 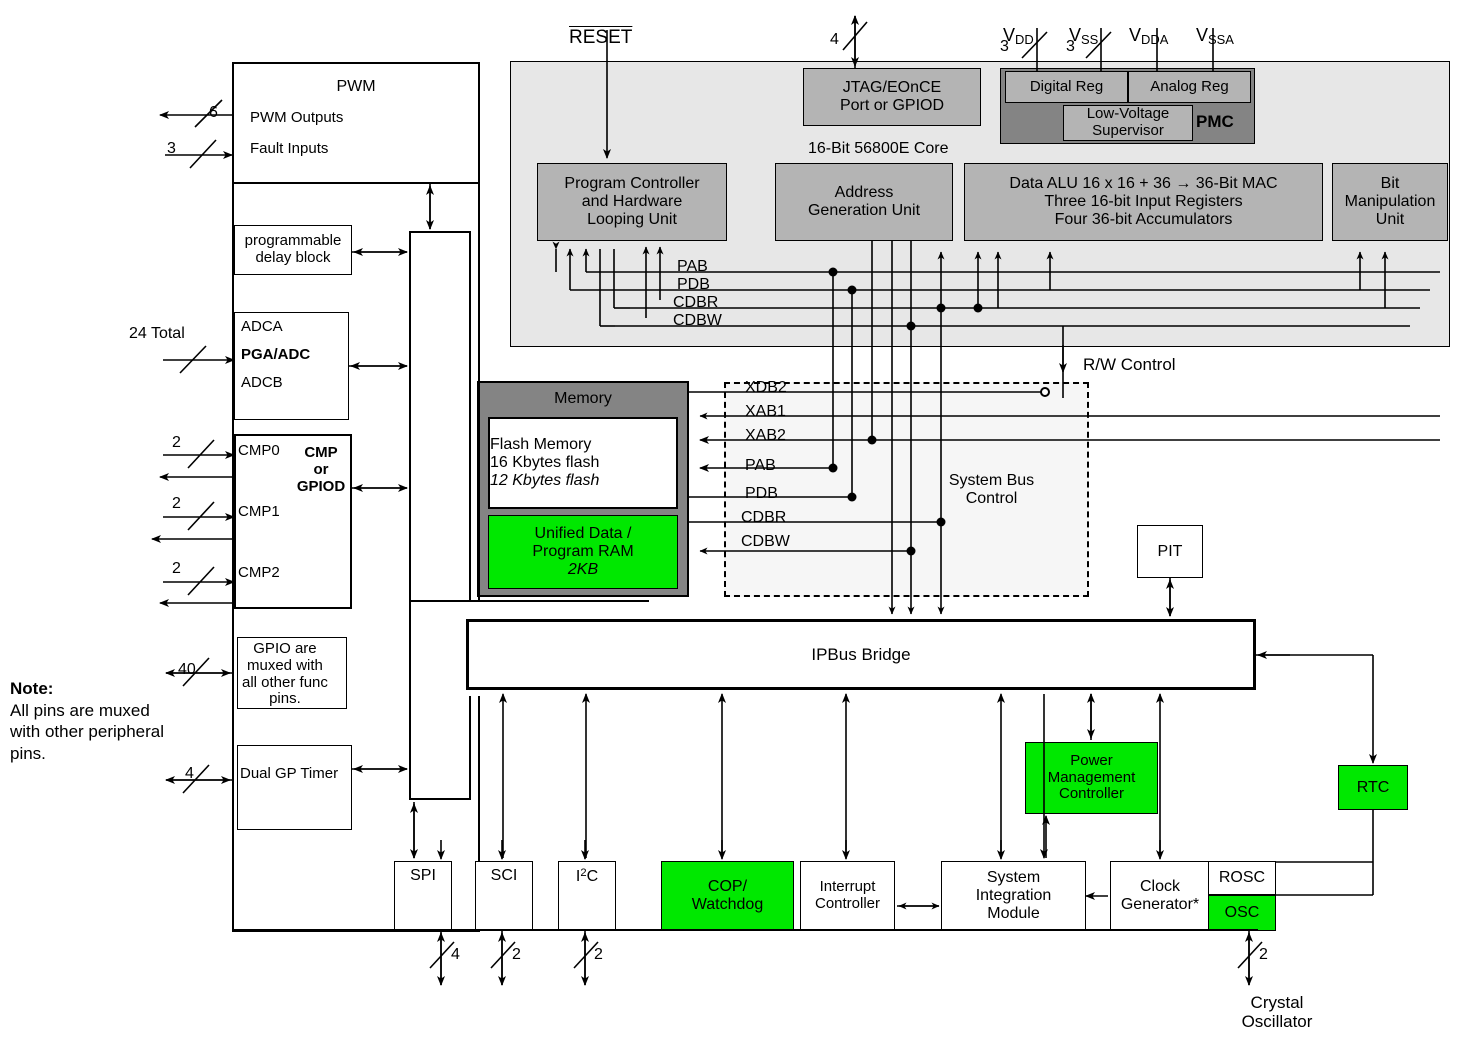 What do you see at coordinates (598, 954) in the screenshot?
I see `i2c-pin-width-label: 2` at bounding box center [598, 954].